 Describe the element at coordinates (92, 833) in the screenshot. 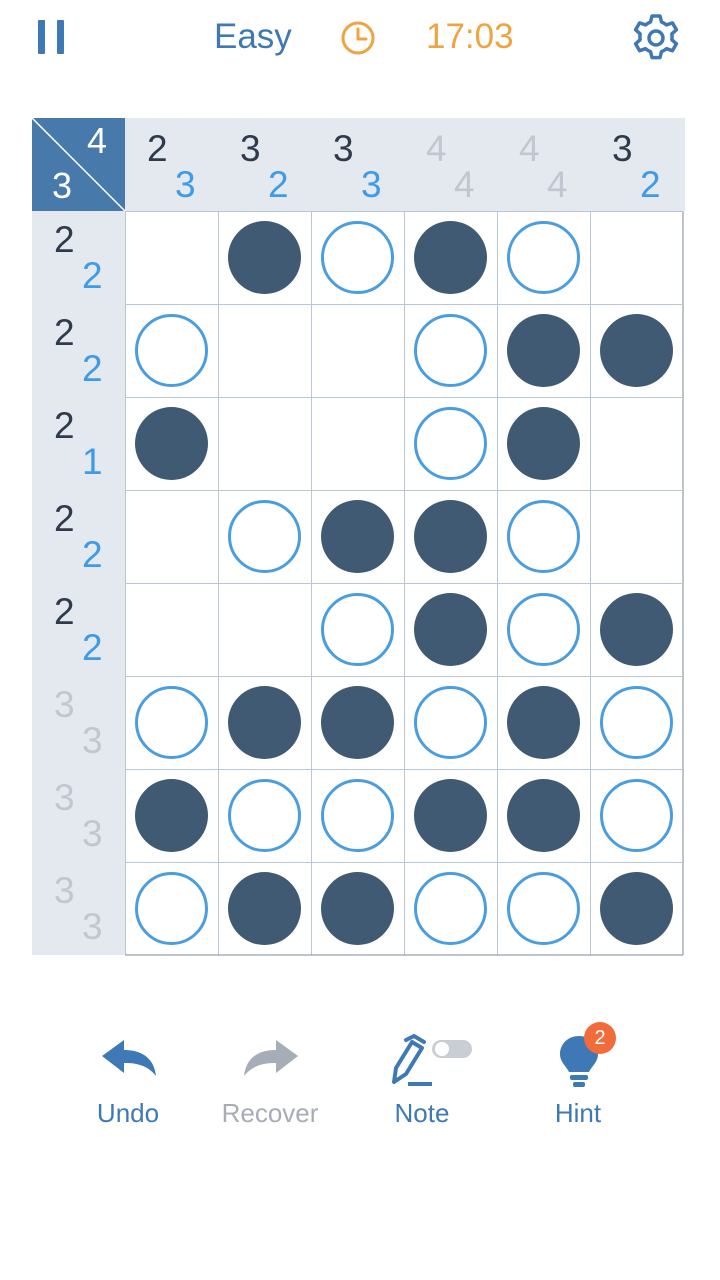

I see `row-clue-bottom: 3` at that location.